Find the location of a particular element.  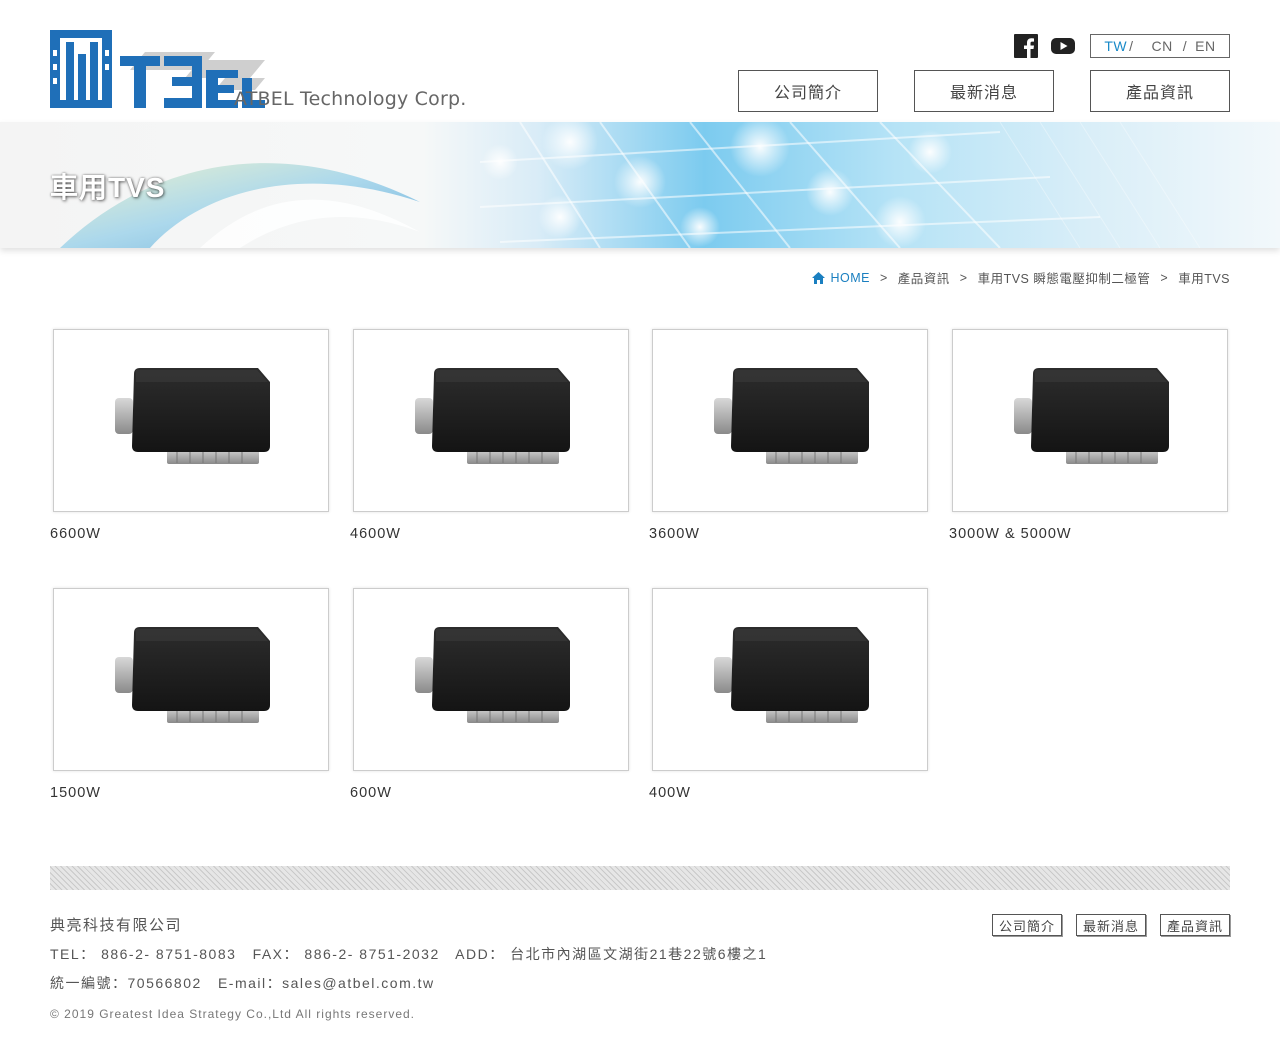

product-label: 3600W is located at coordinates (674, 534).